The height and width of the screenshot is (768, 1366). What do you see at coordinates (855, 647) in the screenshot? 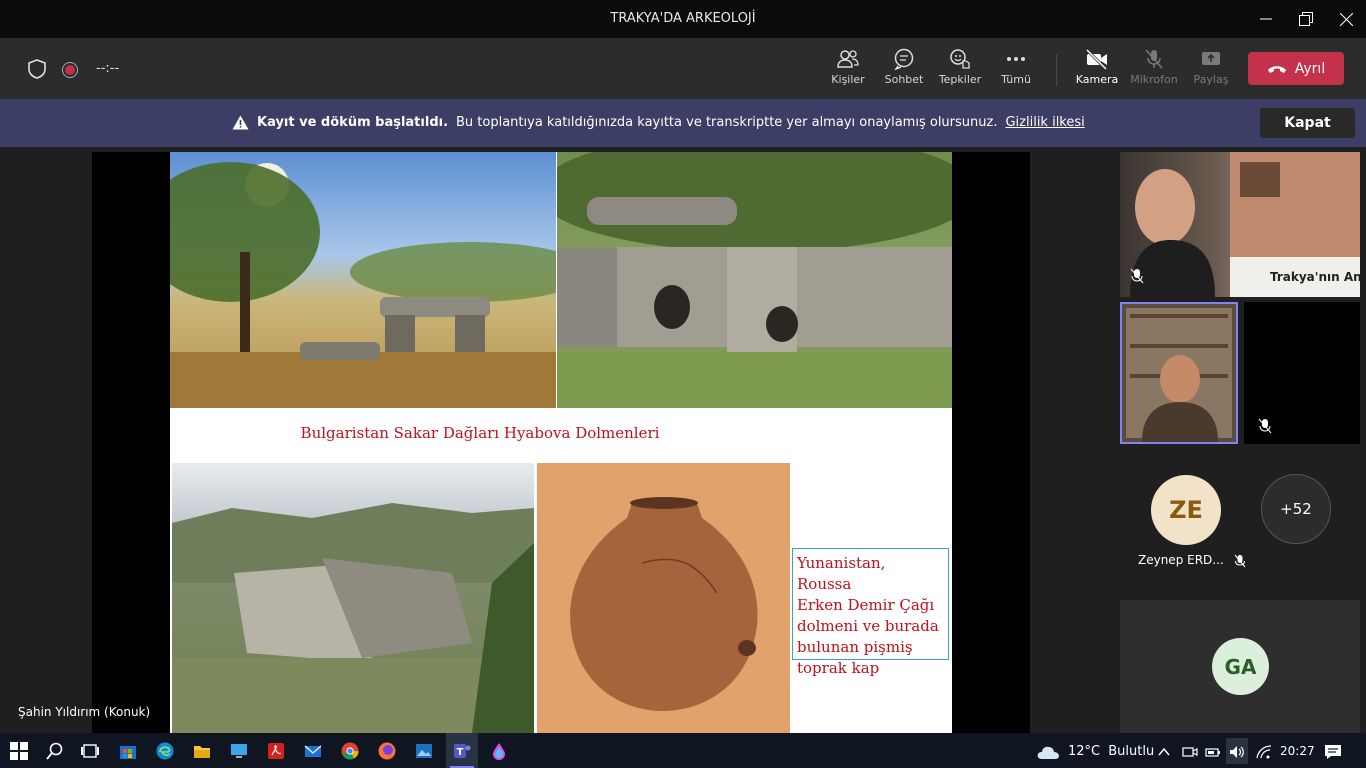
I see `side-caption-line-4: bulunan pişmiş` at bounding box center [855, 647].